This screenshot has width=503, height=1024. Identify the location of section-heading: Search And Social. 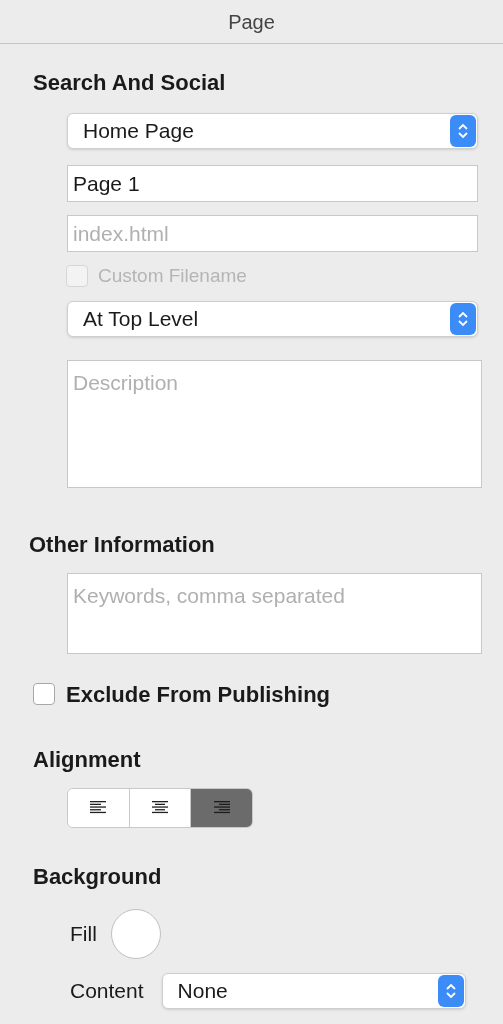
(130, 83).